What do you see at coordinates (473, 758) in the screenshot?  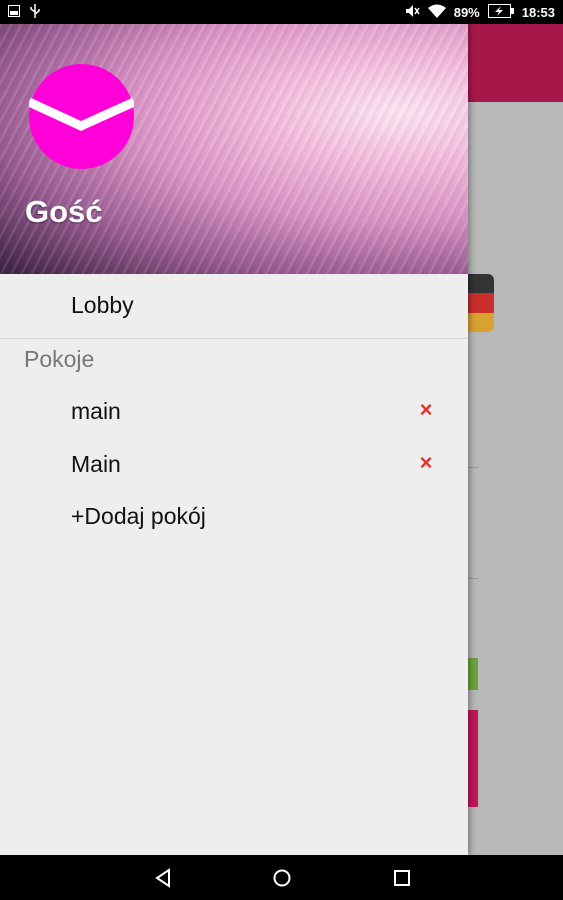 I see `app-red-element` at bounding box center [473, 758].